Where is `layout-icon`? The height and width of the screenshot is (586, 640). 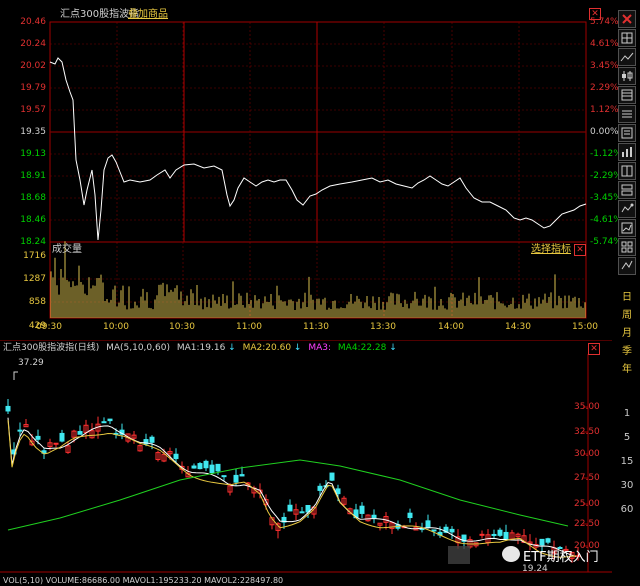
layout-icon is located at coordinates (627, 190).